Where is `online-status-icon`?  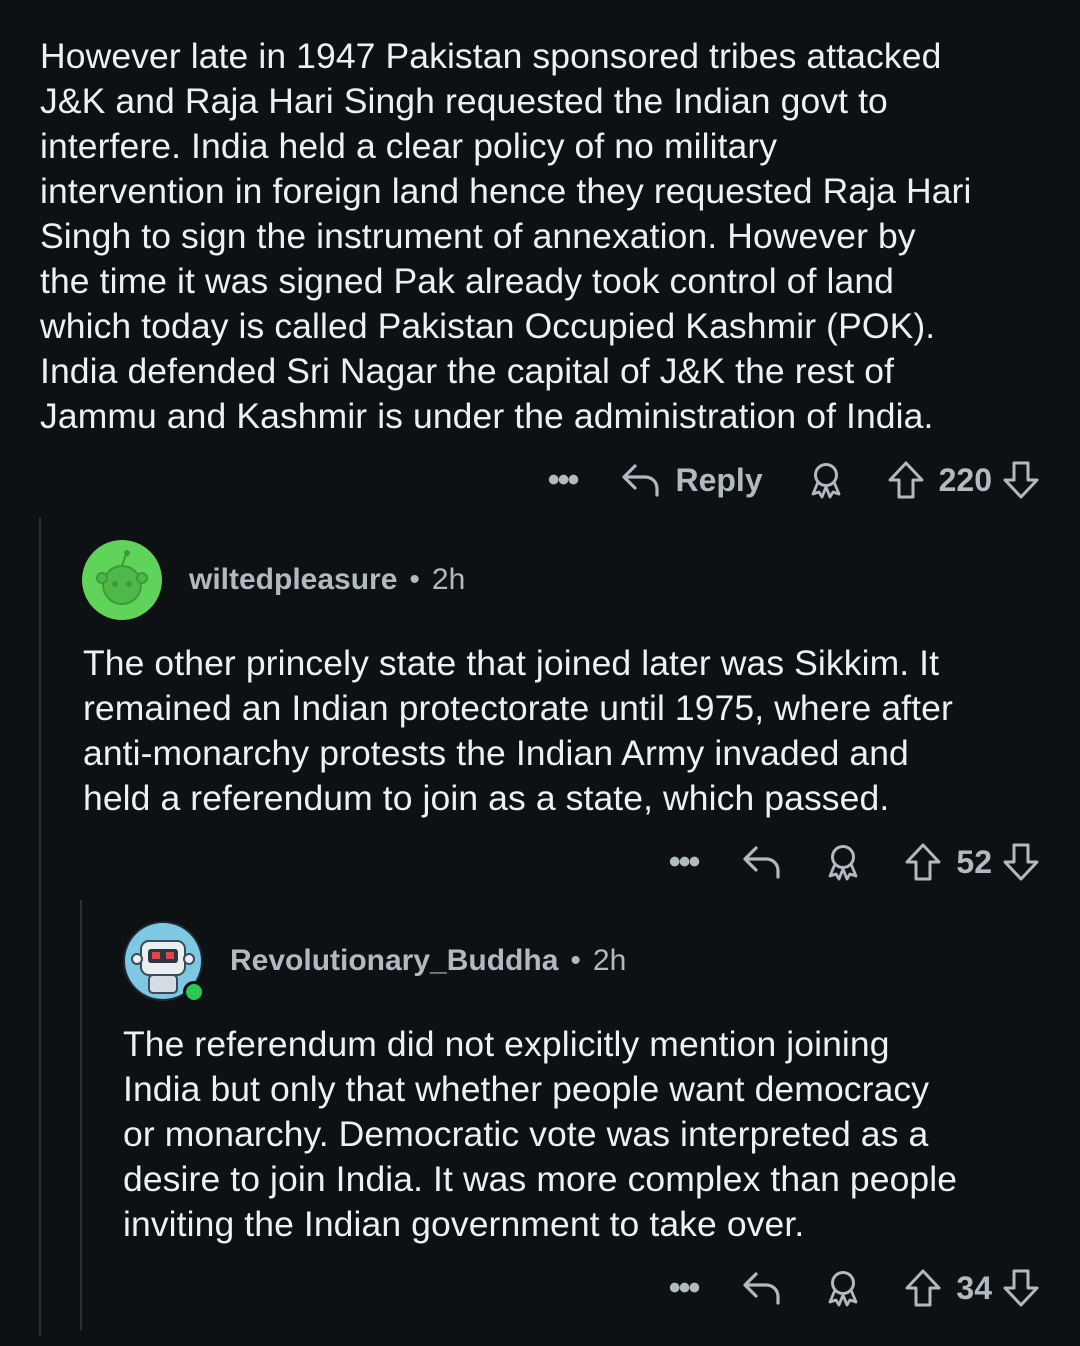
online-status-icon is located at coordinates (194, 992).